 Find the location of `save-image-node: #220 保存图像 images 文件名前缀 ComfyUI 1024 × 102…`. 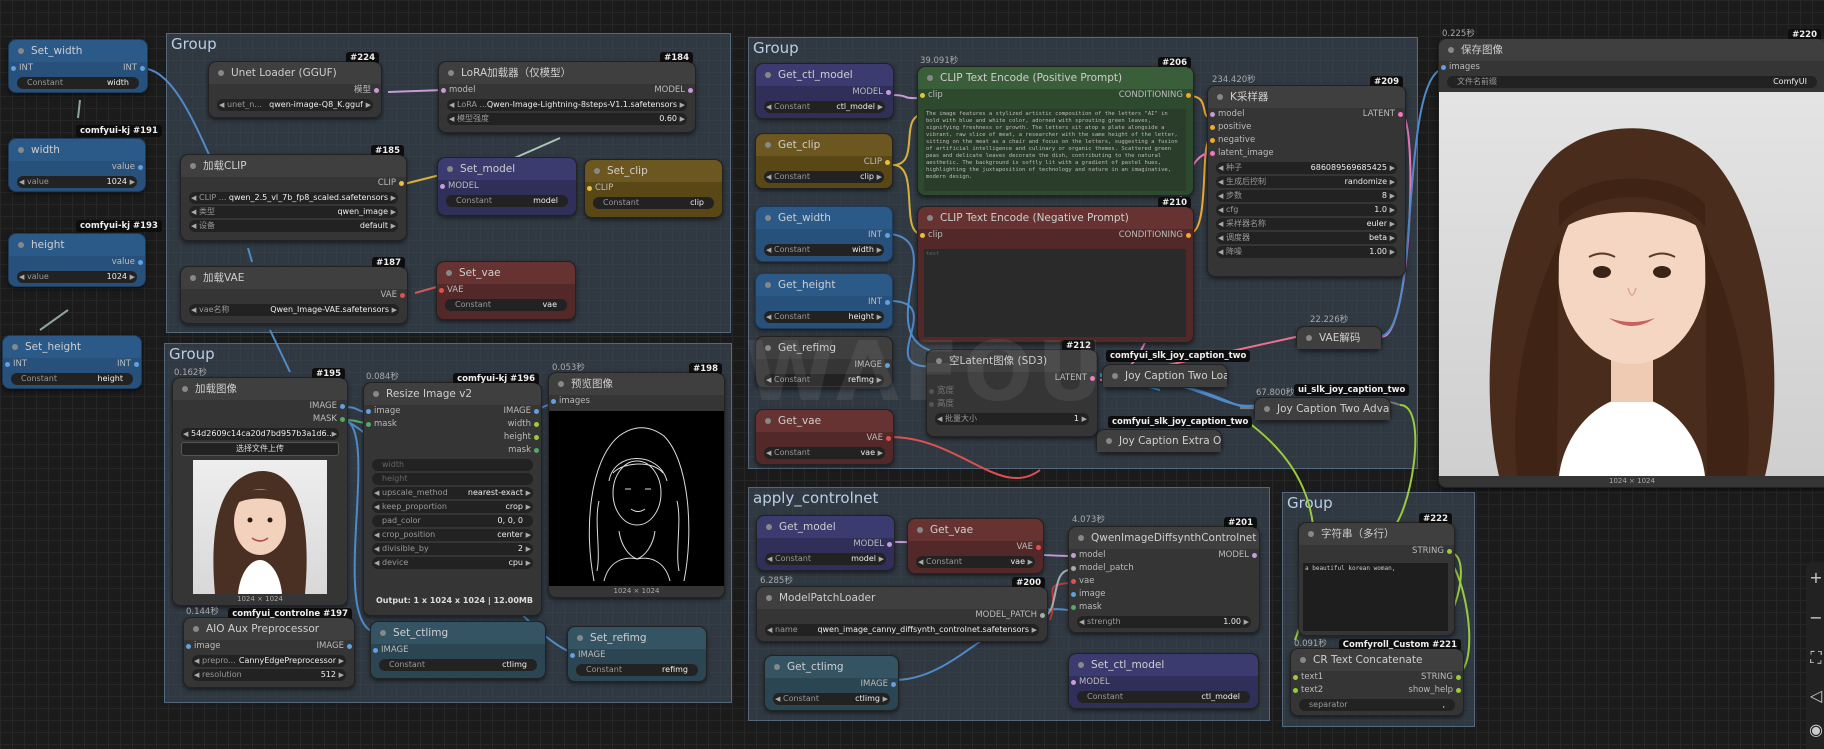

save-image-node: #220 保存图像 images 文件名前缀 ComfyUI 1024 × 102… is located at coordinates (1631, 258).